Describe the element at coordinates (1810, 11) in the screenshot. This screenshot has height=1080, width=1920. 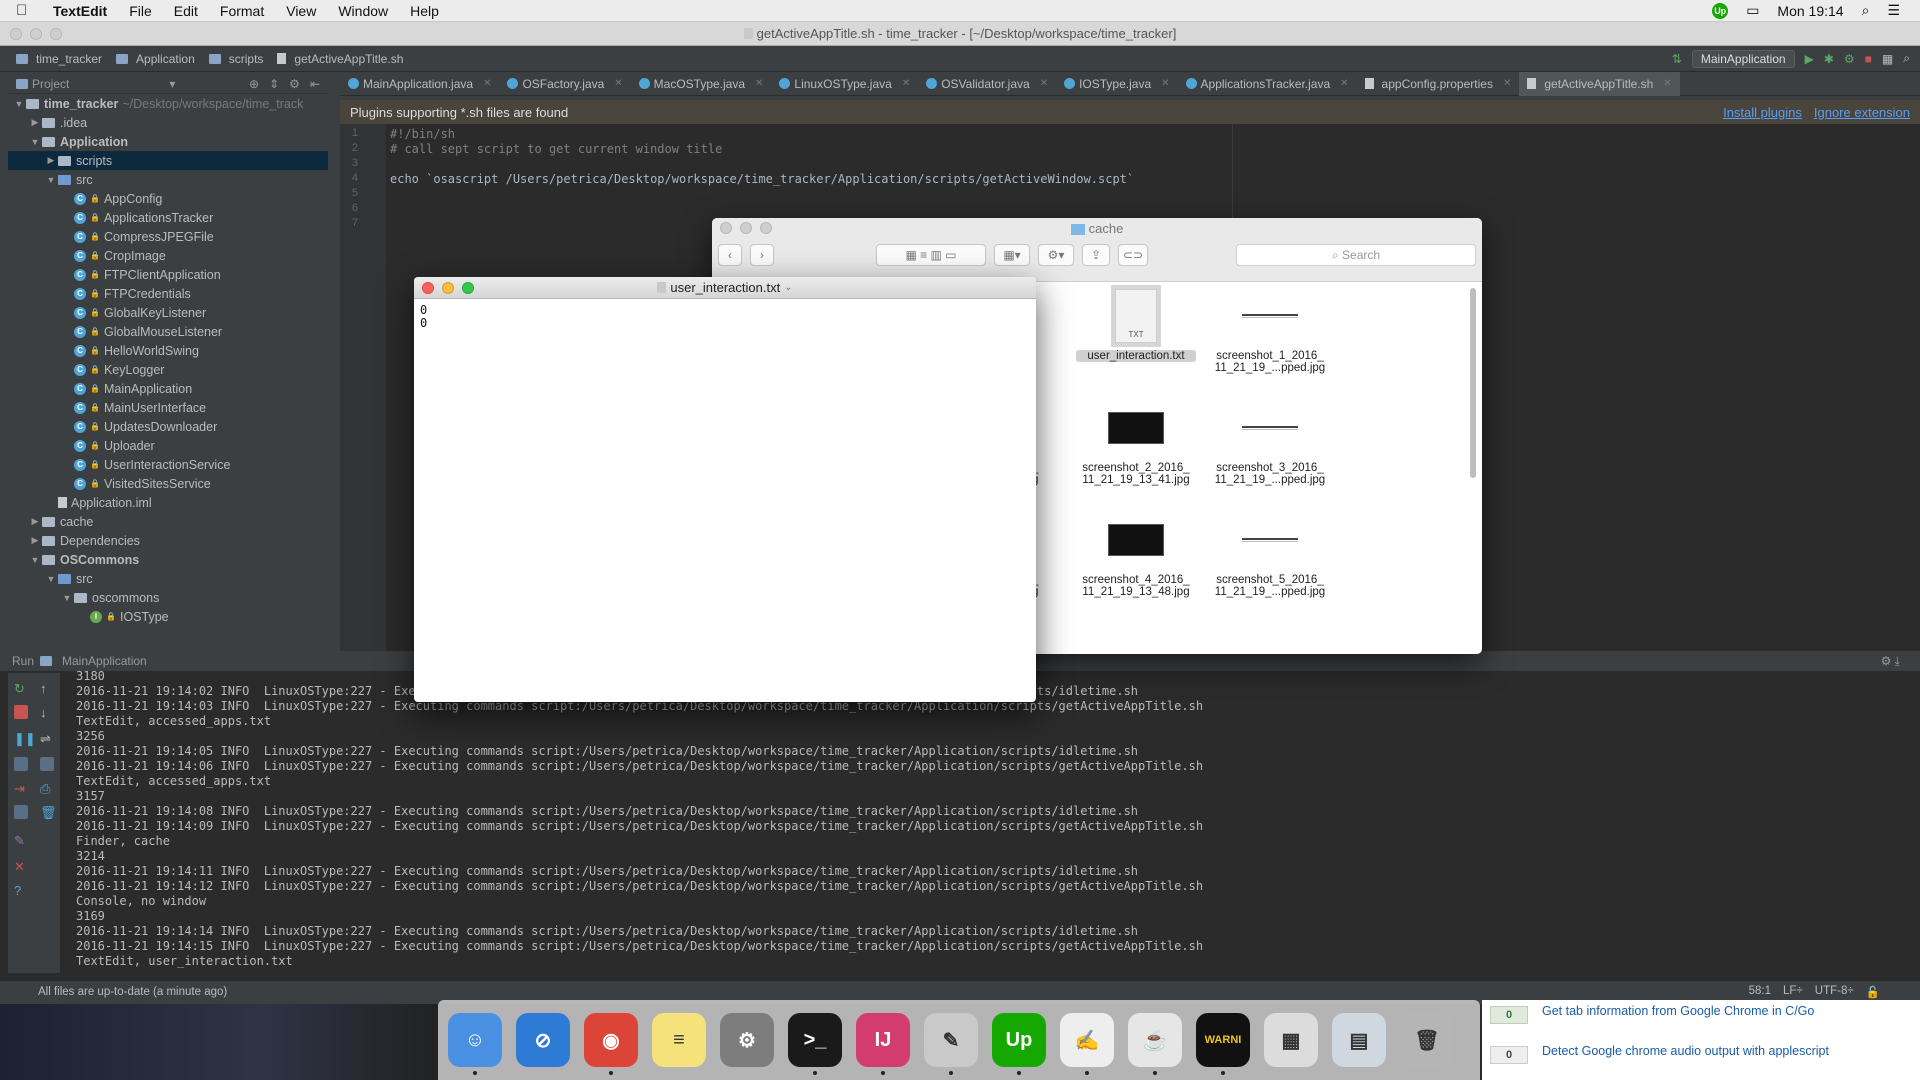
I see `clock: Mon 19:14` at that location.